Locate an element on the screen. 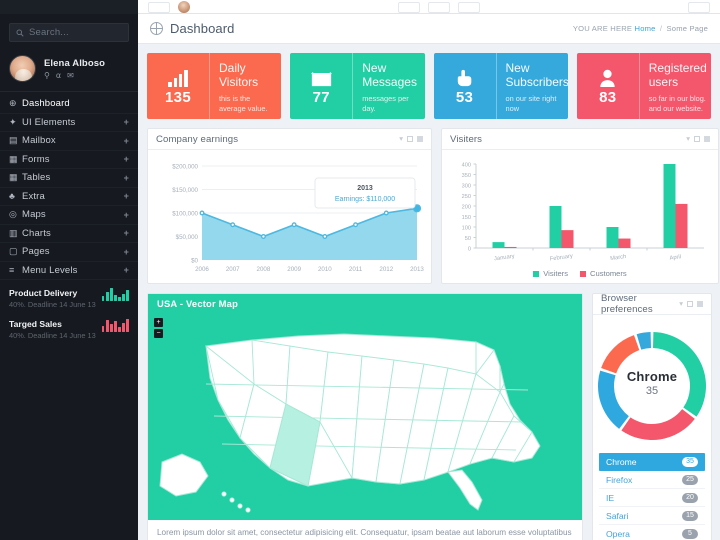 Image resolution: width=720 pixels, height=540 pixels. browser-badge: 5 is located at coordinates (690, 533).